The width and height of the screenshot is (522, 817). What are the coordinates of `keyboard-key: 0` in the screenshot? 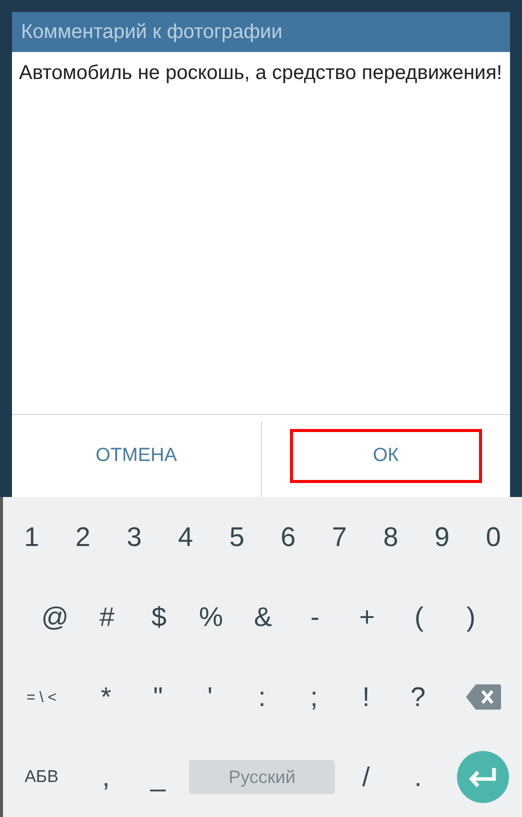 It's located at (493, 537).